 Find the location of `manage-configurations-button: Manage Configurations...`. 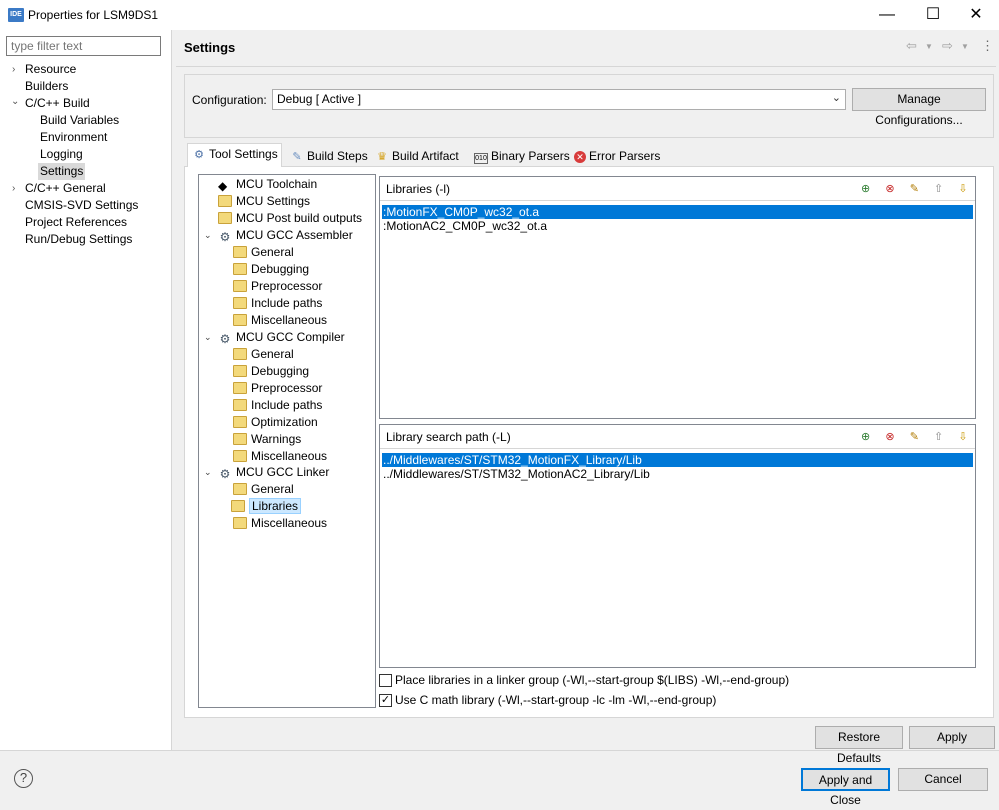

manage-configurations-button: Manage Configurations... is located at coordinates (919, 107).